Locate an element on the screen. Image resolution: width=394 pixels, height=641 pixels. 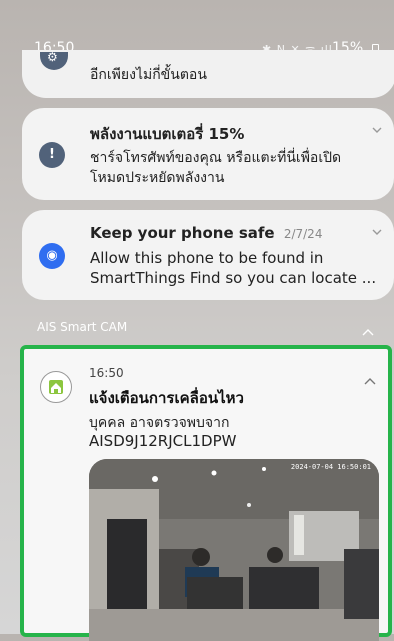
setup-notification: อีกเพียงไม่กี่ขั้นตอน is located at coordinates (208, 74).